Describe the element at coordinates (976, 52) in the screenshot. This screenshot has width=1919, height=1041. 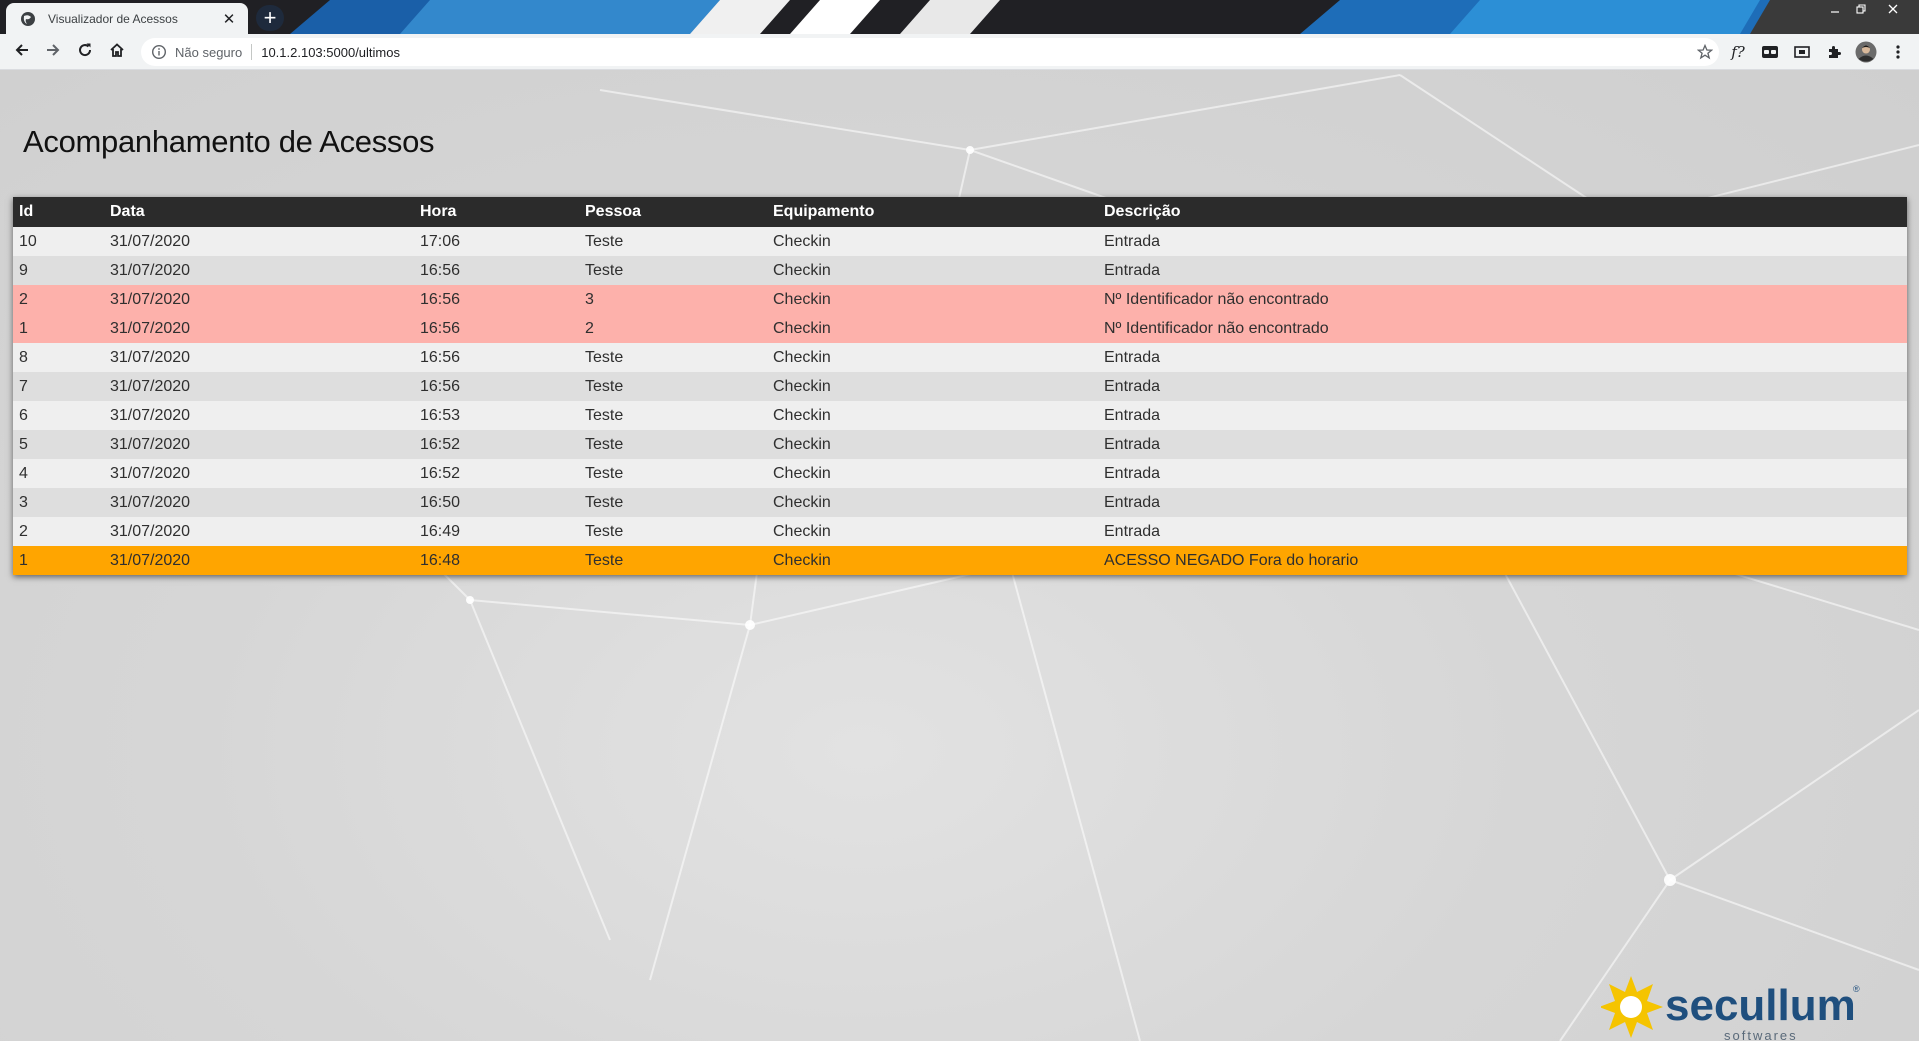
I see `url-text: 10.1.2.103:5000/ultimos` at that location.